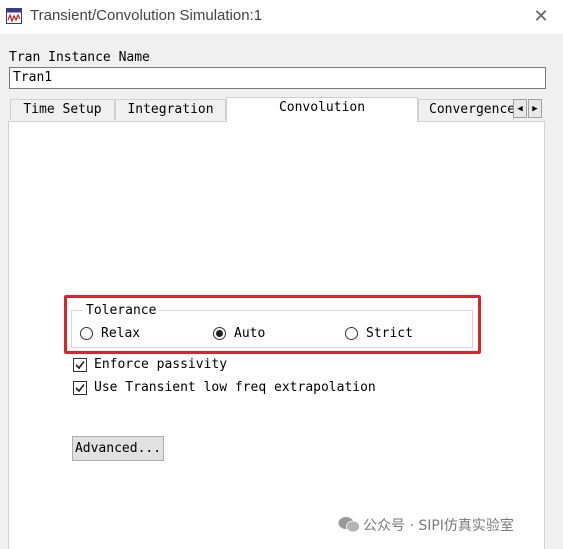 This screenshot has width=563, height=549. What do you see at coordinates (146, 15) in the screenshot?
I see `window-title: Transient/Convolution Simulation:1` at bounding box center [146, 15].